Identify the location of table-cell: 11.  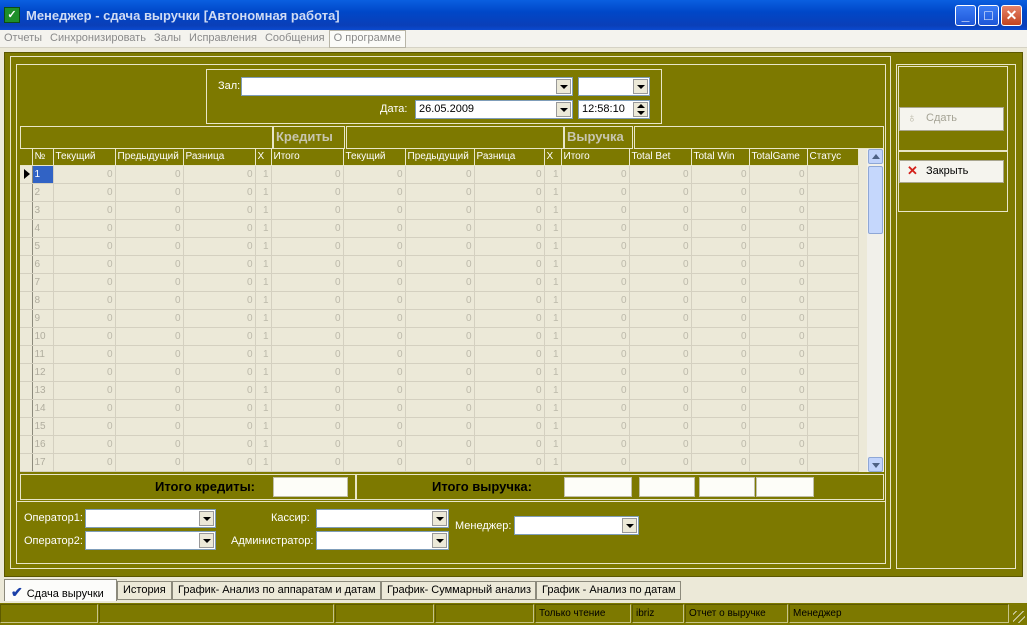
(43, 354).